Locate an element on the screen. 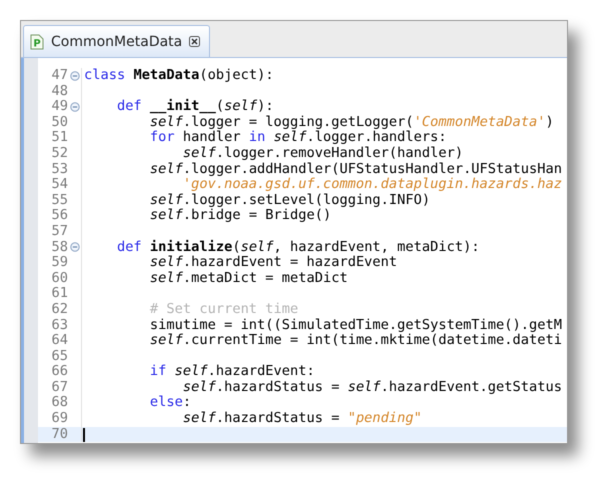  code-line: self.metaDict = metaDict is located at coordinates (249, 278).